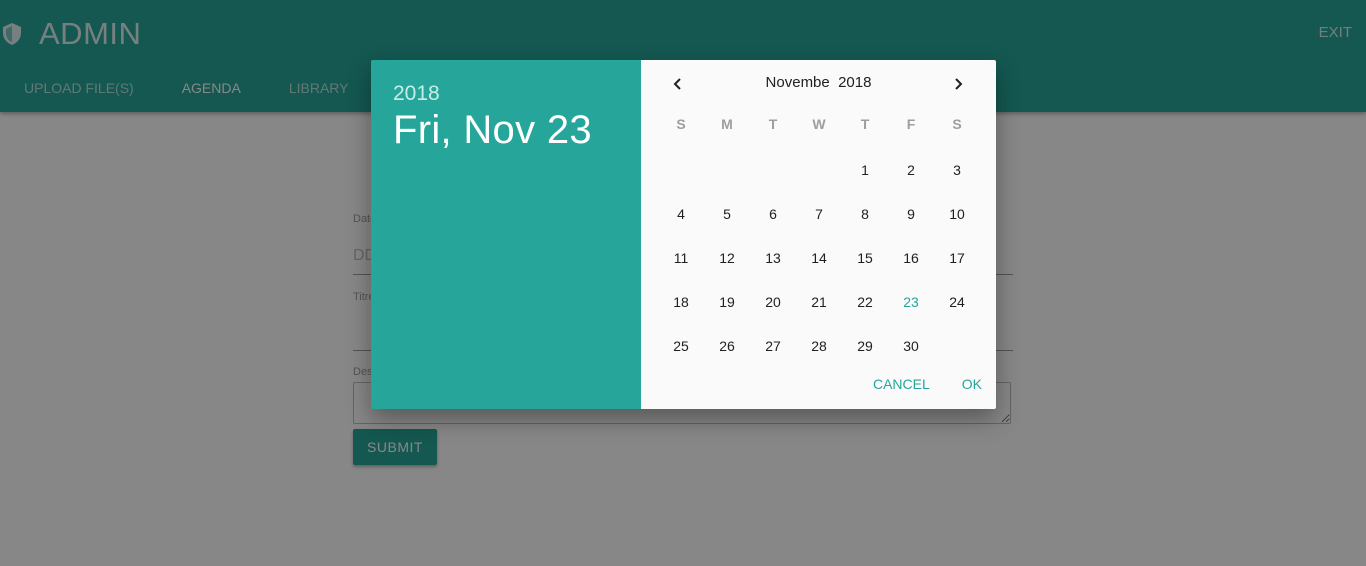  What do you see at coordinates (957, 170) in the screenshot?
I see `day-cell: 3` at bounding box center [957, 170].